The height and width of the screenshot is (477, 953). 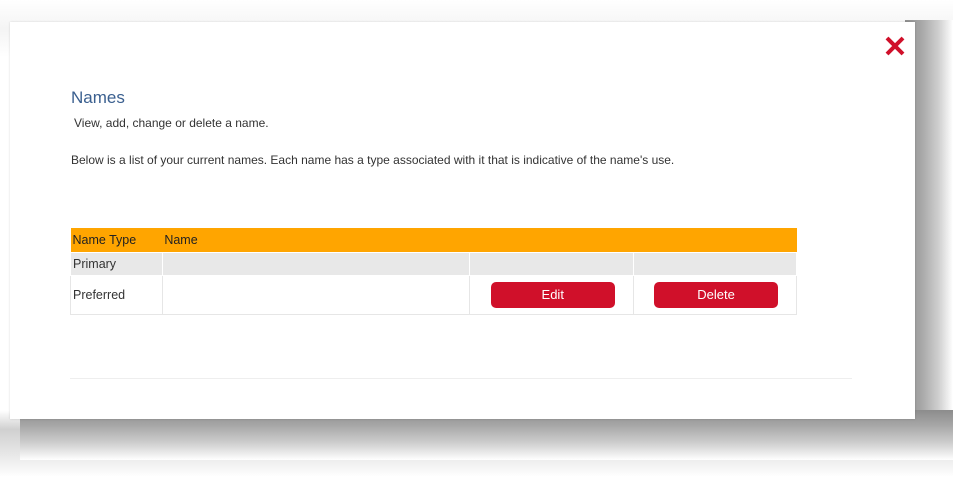 What do you see at coordinates (171, 123) in the screenshot?
I see `modal-subtitle: View, add, change or delete a name.` at bounding box center [171, 123].